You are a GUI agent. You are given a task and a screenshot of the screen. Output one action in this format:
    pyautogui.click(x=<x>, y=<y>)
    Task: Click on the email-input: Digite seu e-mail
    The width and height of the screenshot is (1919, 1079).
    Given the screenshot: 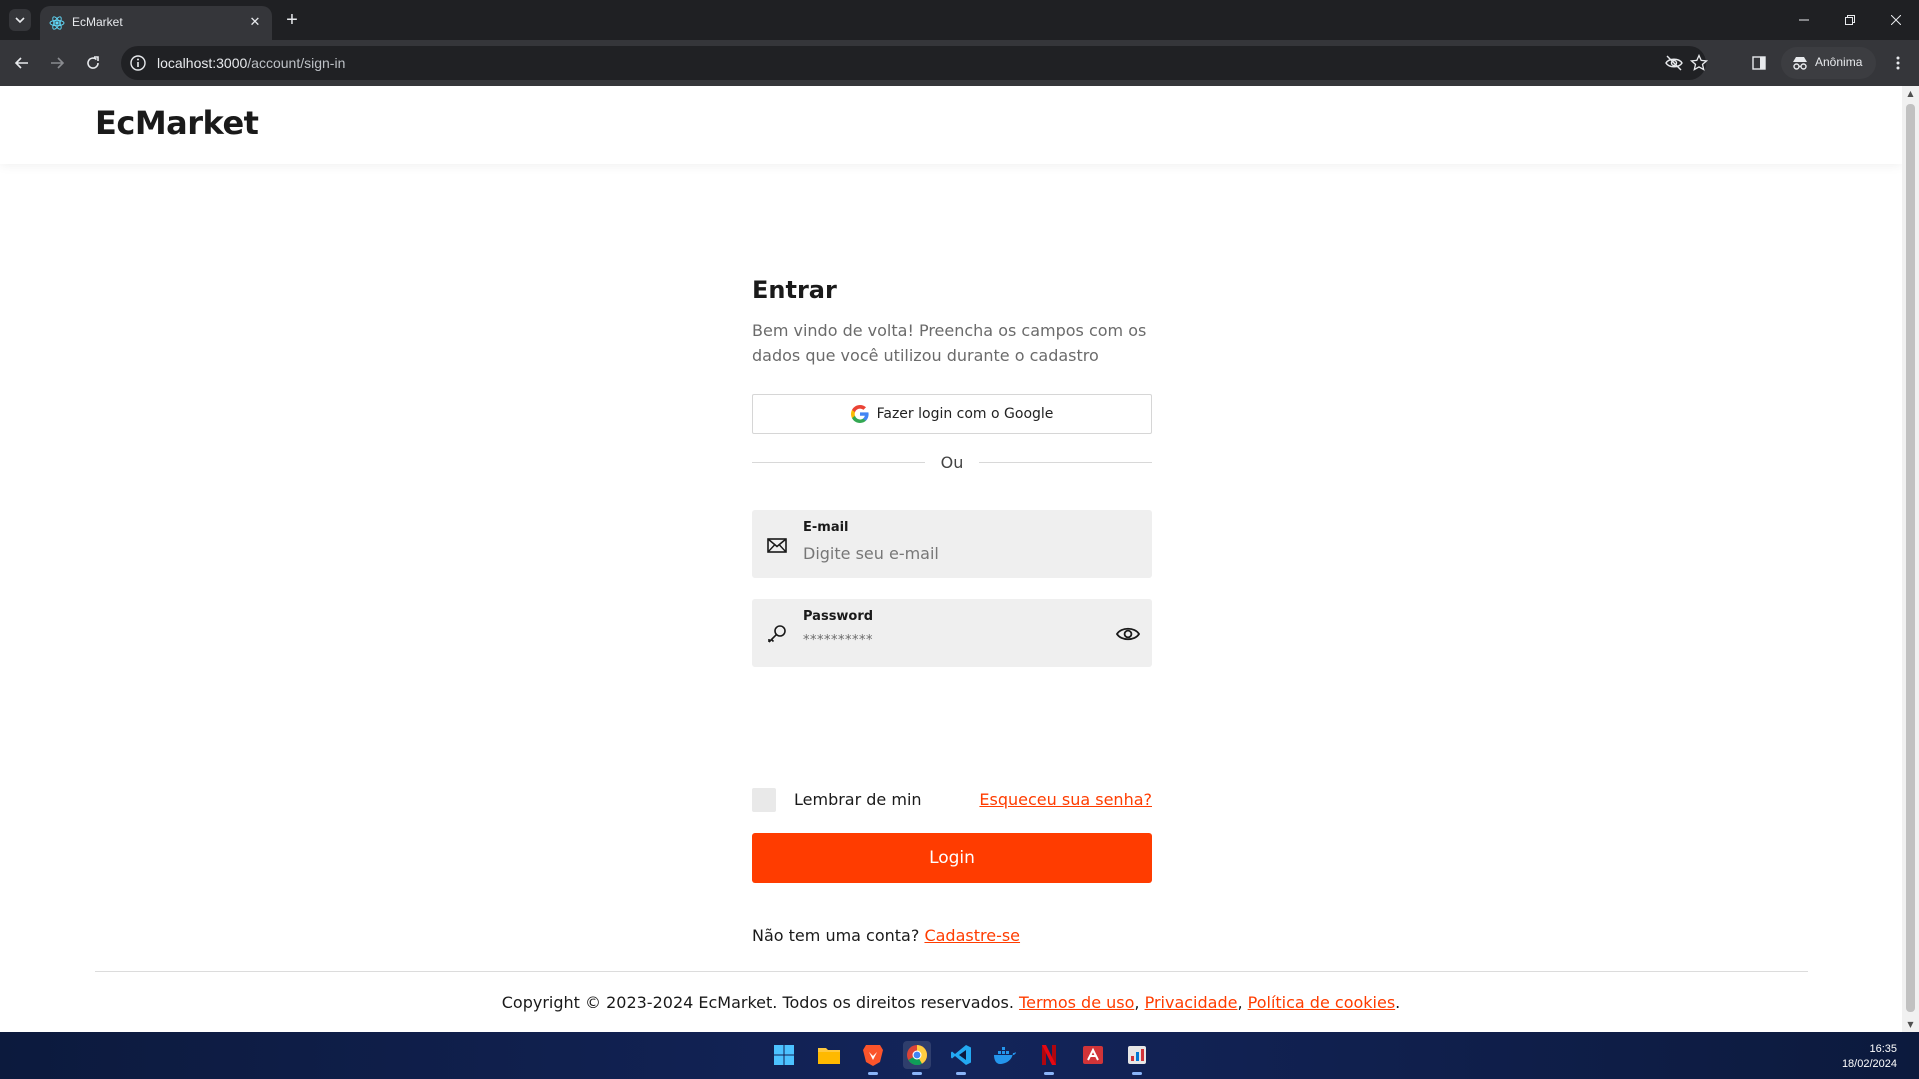 What is the action you would take?
    pyautogui.click(x=871, y=553)
    